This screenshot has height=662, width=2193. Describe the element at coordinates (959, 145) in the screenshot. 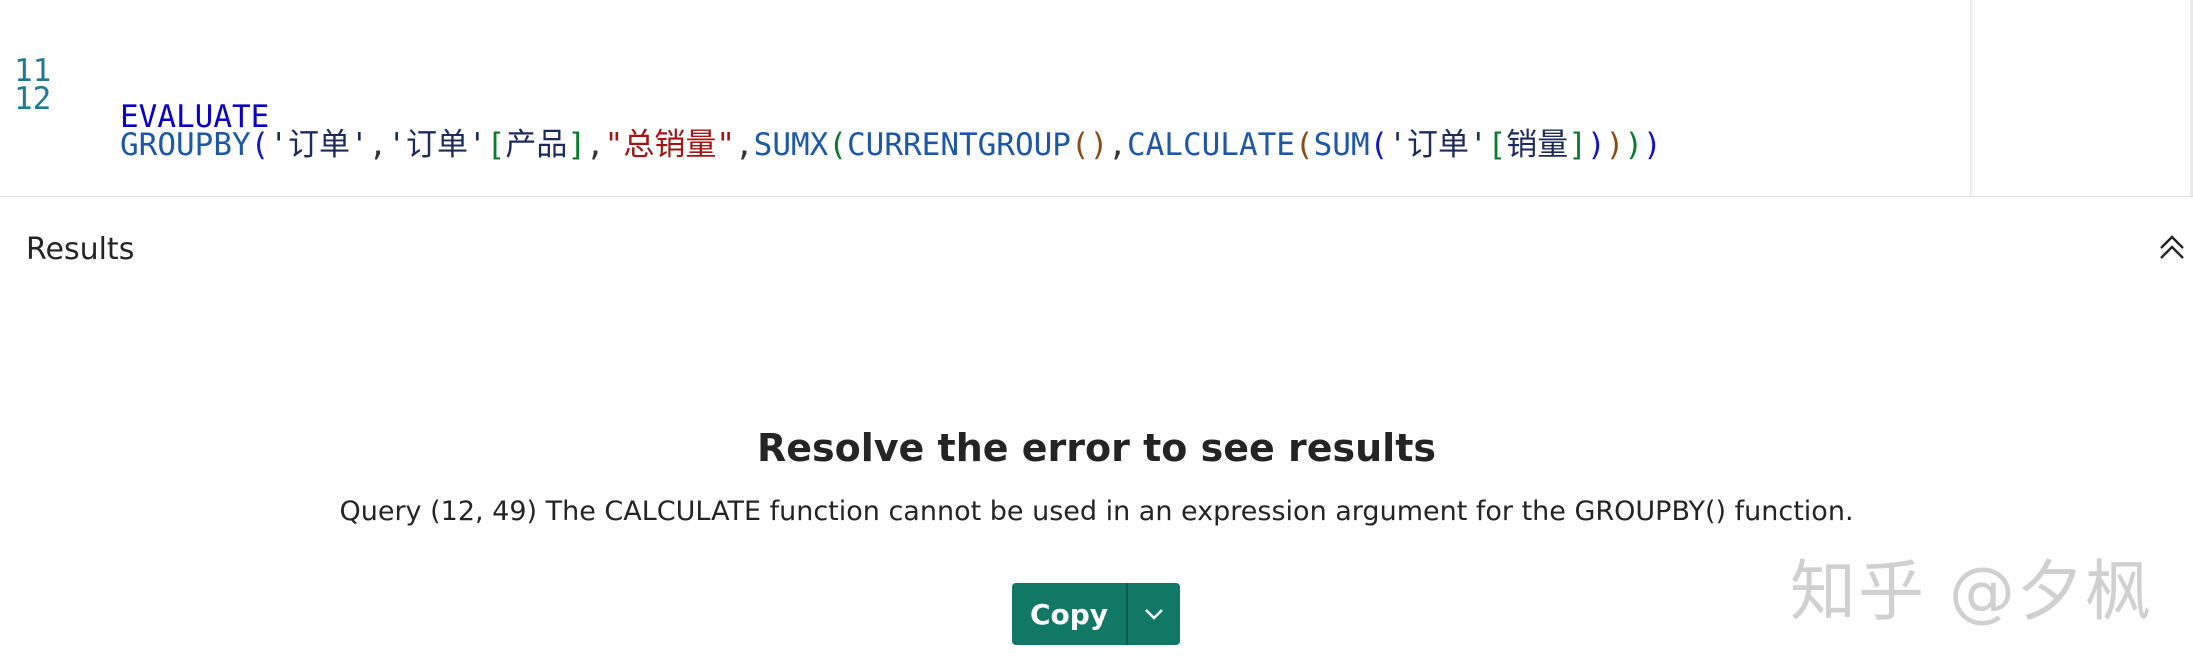

I see `function-token: CURRENTGROUP` at that location.